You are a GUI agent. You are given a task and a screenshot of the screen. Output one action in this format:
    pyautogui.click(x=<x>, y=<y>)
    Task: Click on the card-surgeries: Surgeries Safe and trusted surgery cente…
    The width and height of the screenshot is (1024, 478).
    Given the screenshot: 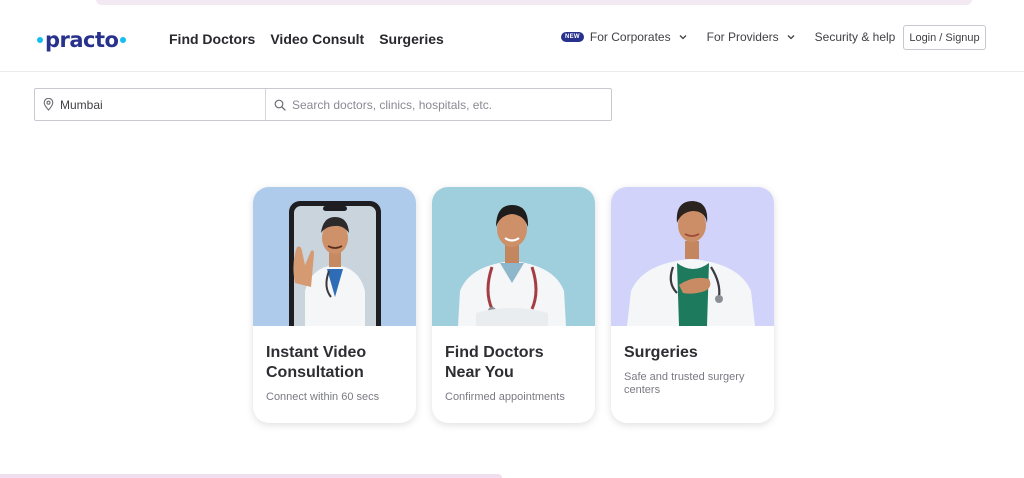 What is the action you would take?
    pyautogui.click(x=692, y=305)
    